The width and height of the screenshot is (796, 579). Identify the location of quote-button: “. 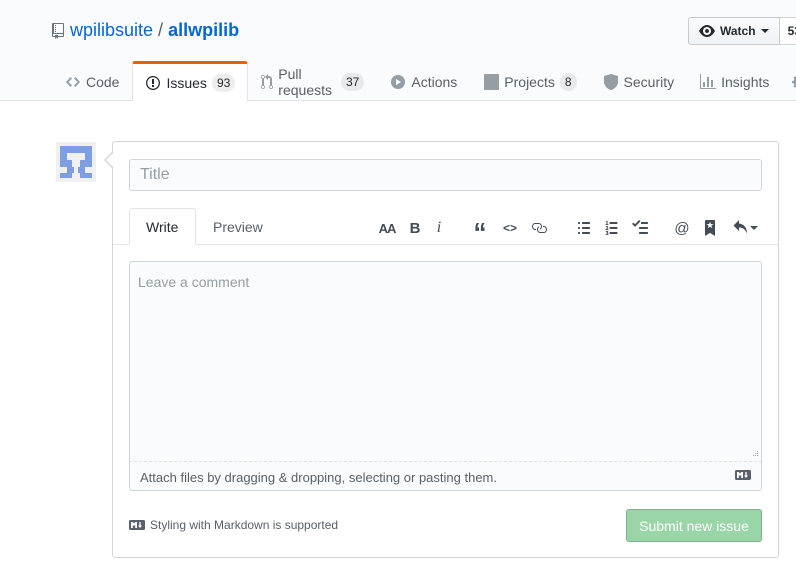
(480, 231).